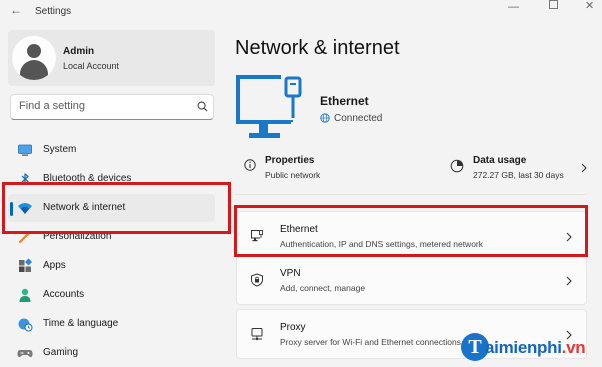 The width and height of the screenshot is (602, 367). Describe the element at coordinates (84, 207) in the screenshot. I see `sidebar-item-label: Network & internet` at that location.